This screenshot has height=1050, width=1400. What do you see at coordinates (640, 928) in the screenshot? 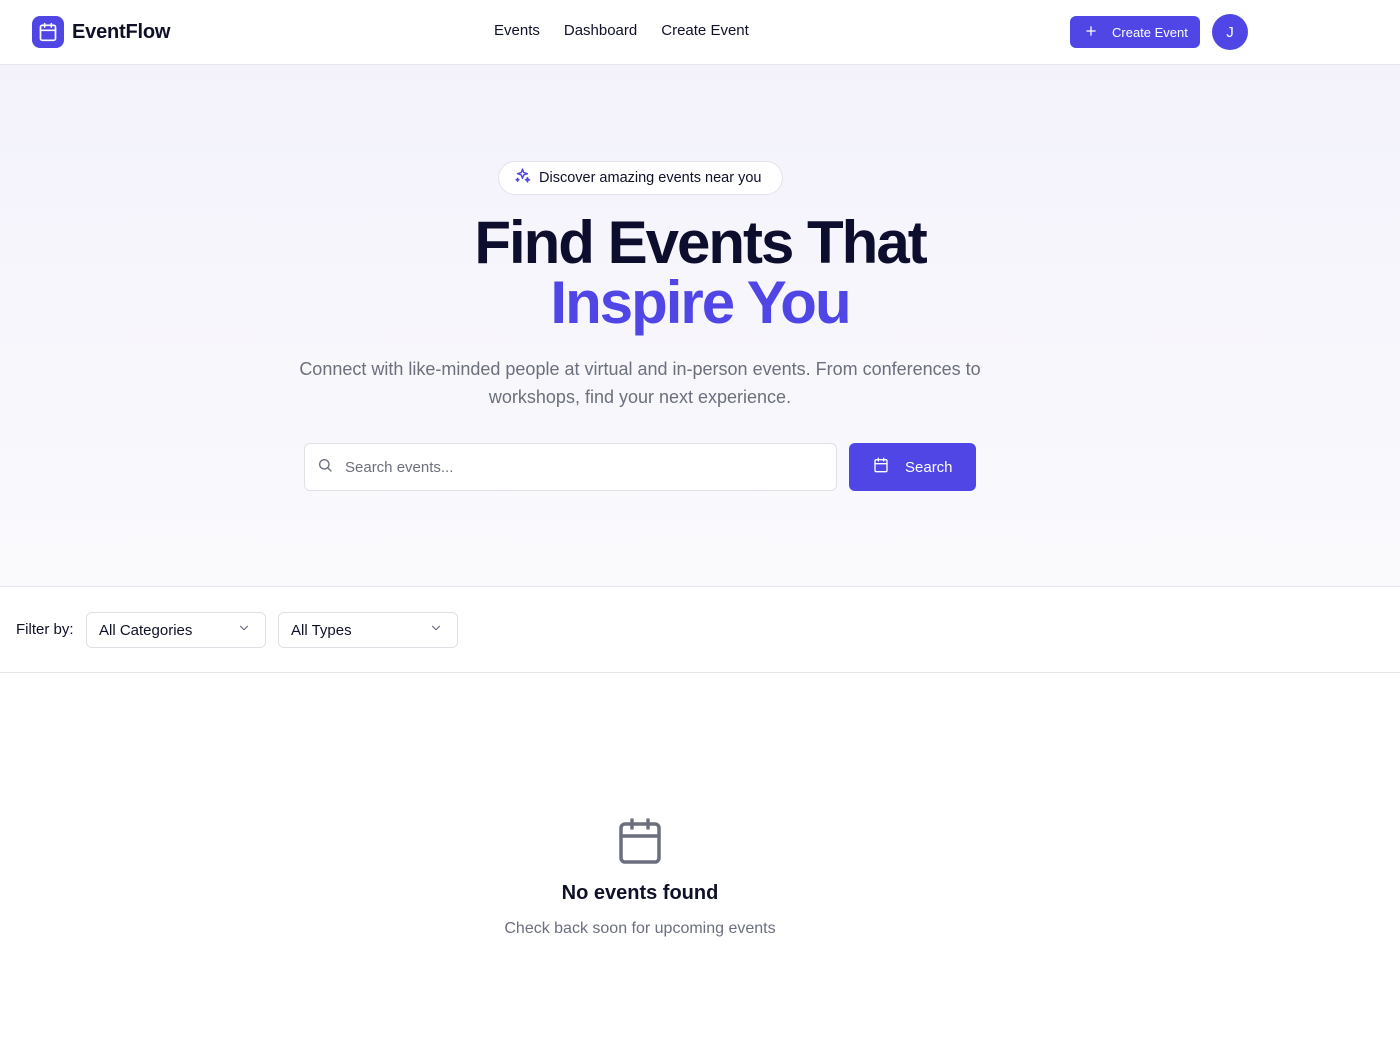
I see `empty-state-subtitle: Check back soon for upcoming events` at bounding box center [640, 928].